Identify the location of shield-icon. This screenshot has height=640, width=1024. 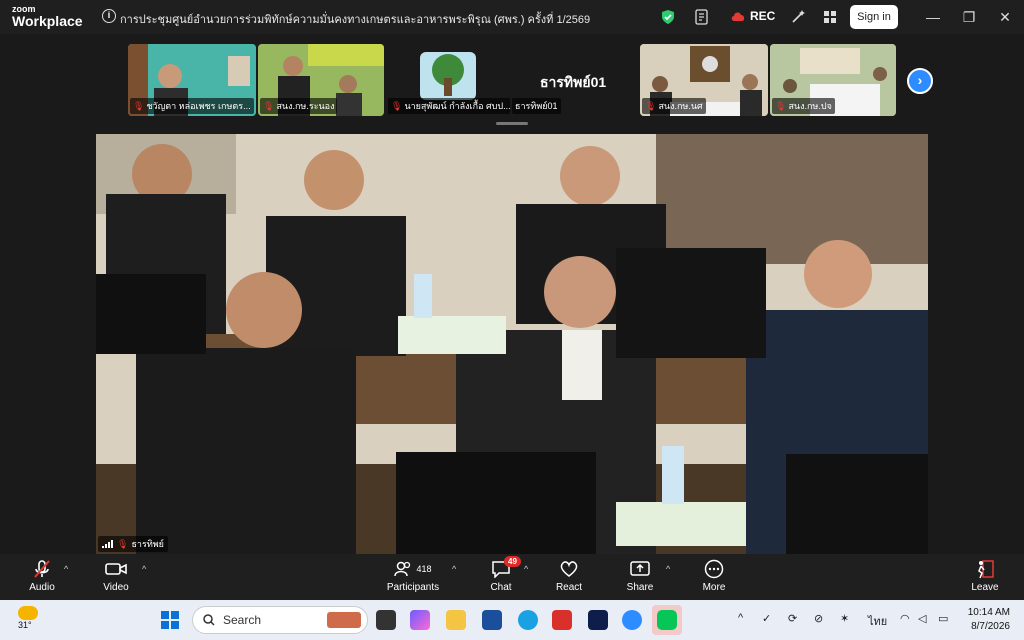
(668, 17).